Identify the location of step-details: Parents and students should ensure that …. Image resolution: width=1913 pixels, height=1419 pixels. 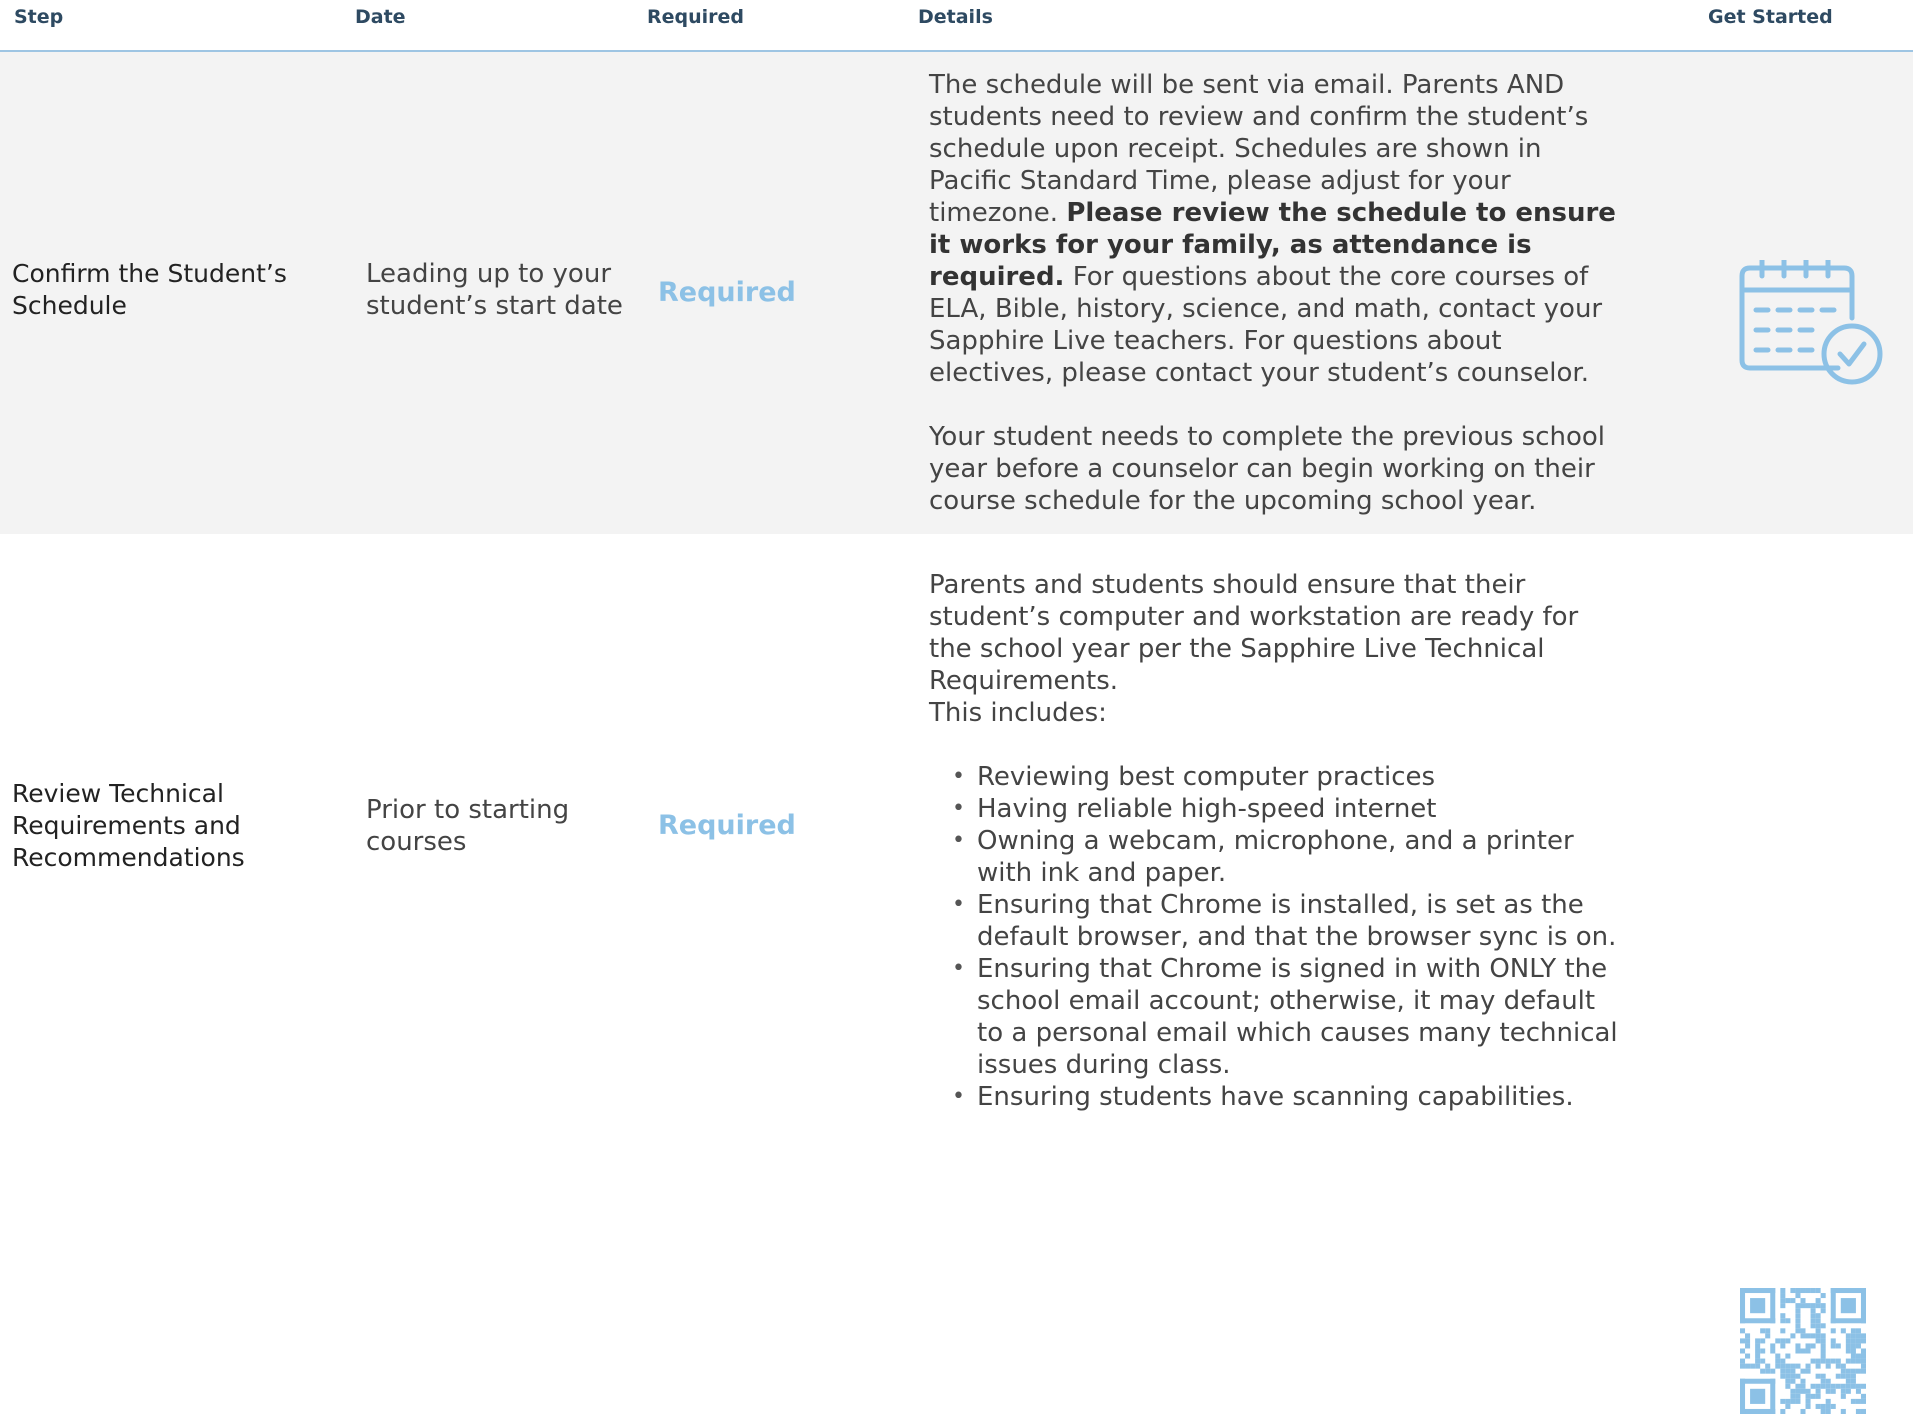
(1279, 841).